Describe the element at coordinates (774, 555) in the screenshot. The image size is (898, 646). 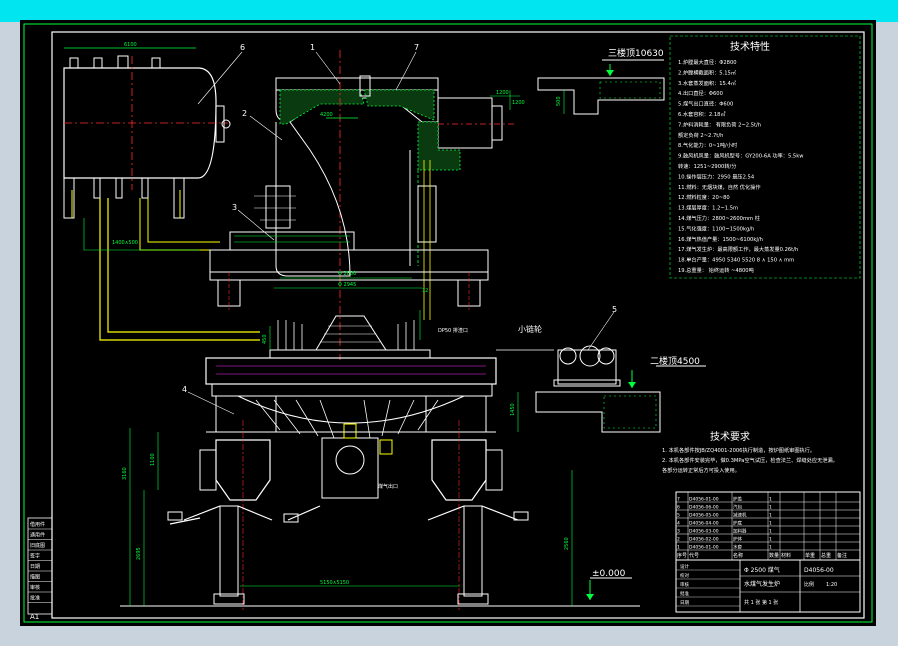
I see `parts-header-cell: 数量` at that location.